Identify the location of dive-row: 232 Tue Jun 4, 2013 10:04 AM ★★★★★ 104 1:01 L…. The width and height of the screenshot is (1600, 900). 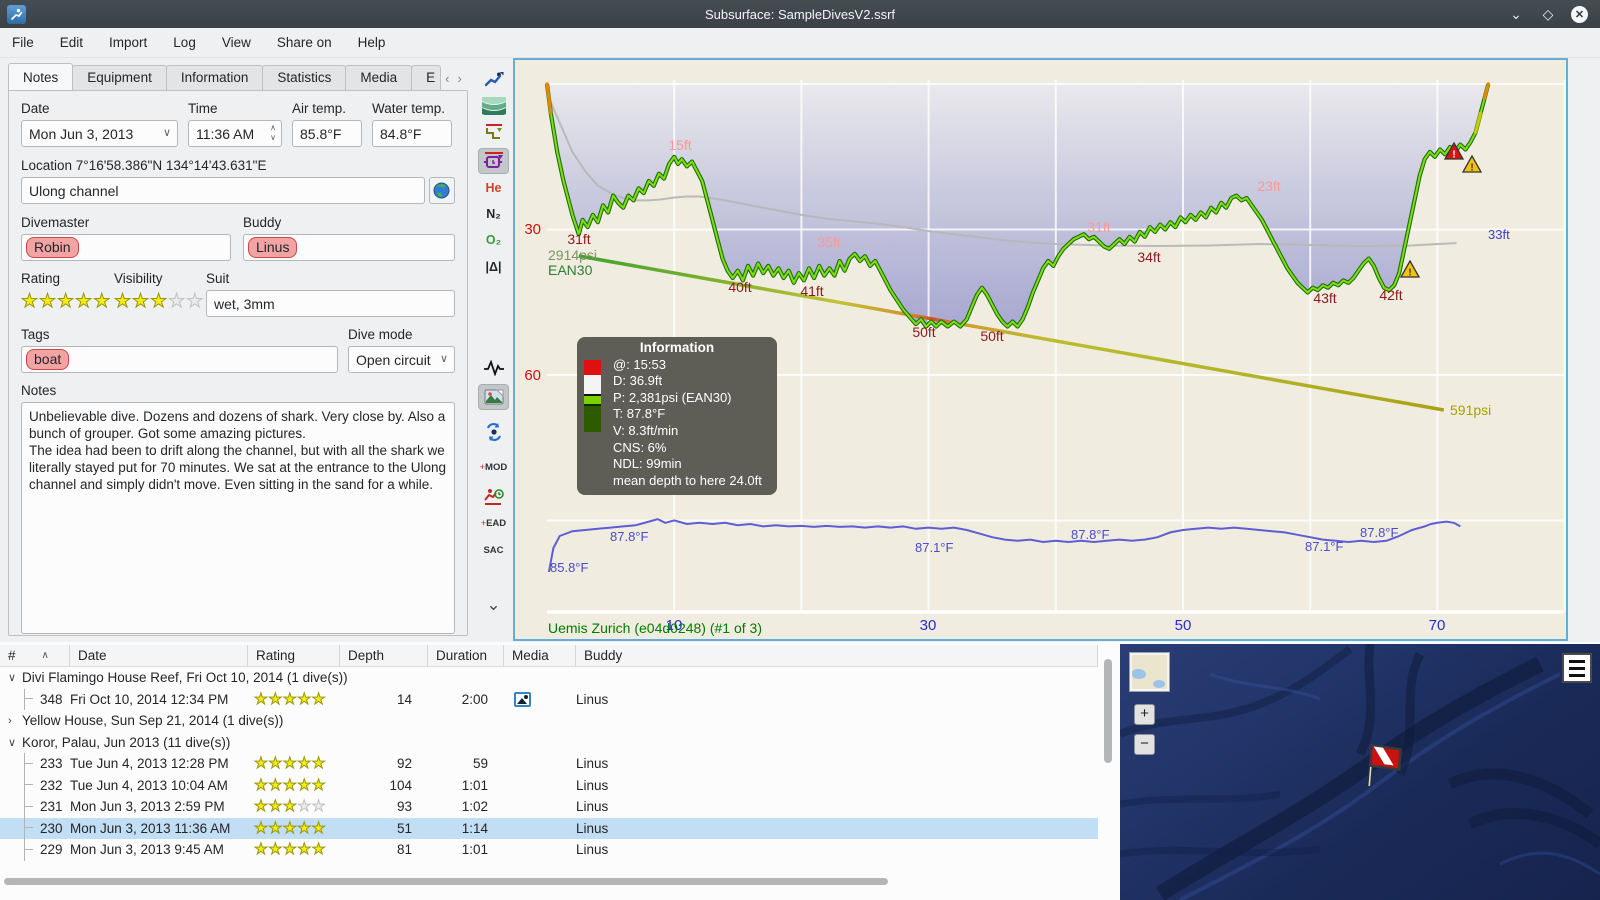
(549, 785).